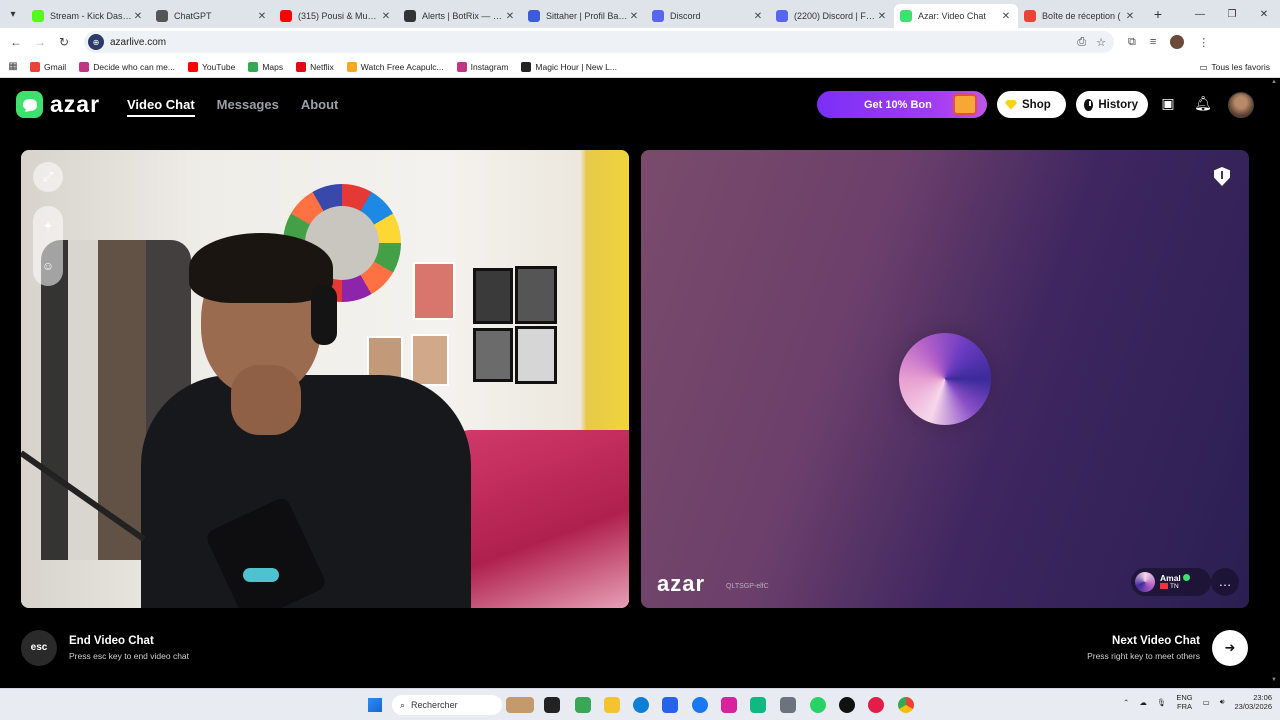 Image resolution: width=1280 pixels, height=720 pixels. I want to click on bookmark-item: Instagram, so click(482, 66).